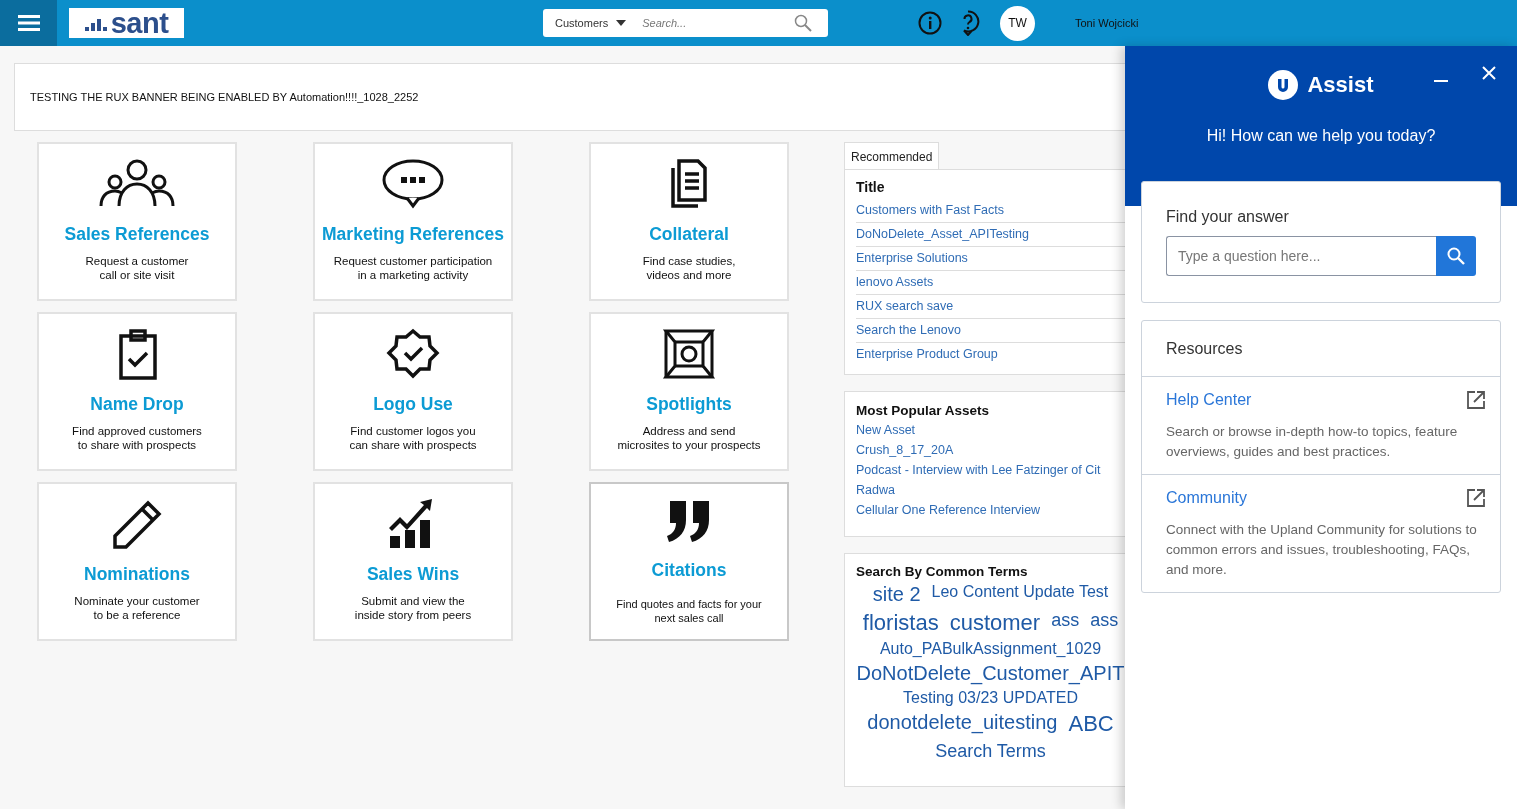  Describe the element at coordinates (1209, 400) in the screenshot. I see `resource-link: Help Center` at that location.